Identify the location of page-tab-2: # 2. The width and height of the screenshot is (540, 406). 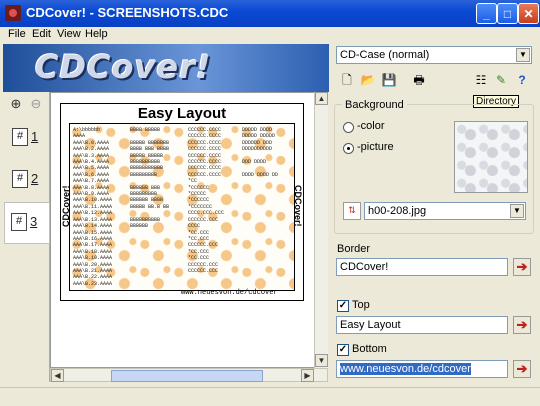
(26, 180).